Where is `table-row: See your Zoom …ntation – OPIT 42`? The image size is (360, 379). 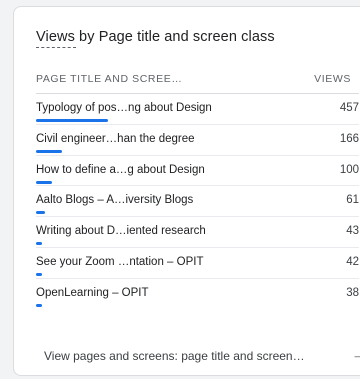 table-row: See your Zoom …ntation – OPIT 42 is located at coordinates (197, 263).